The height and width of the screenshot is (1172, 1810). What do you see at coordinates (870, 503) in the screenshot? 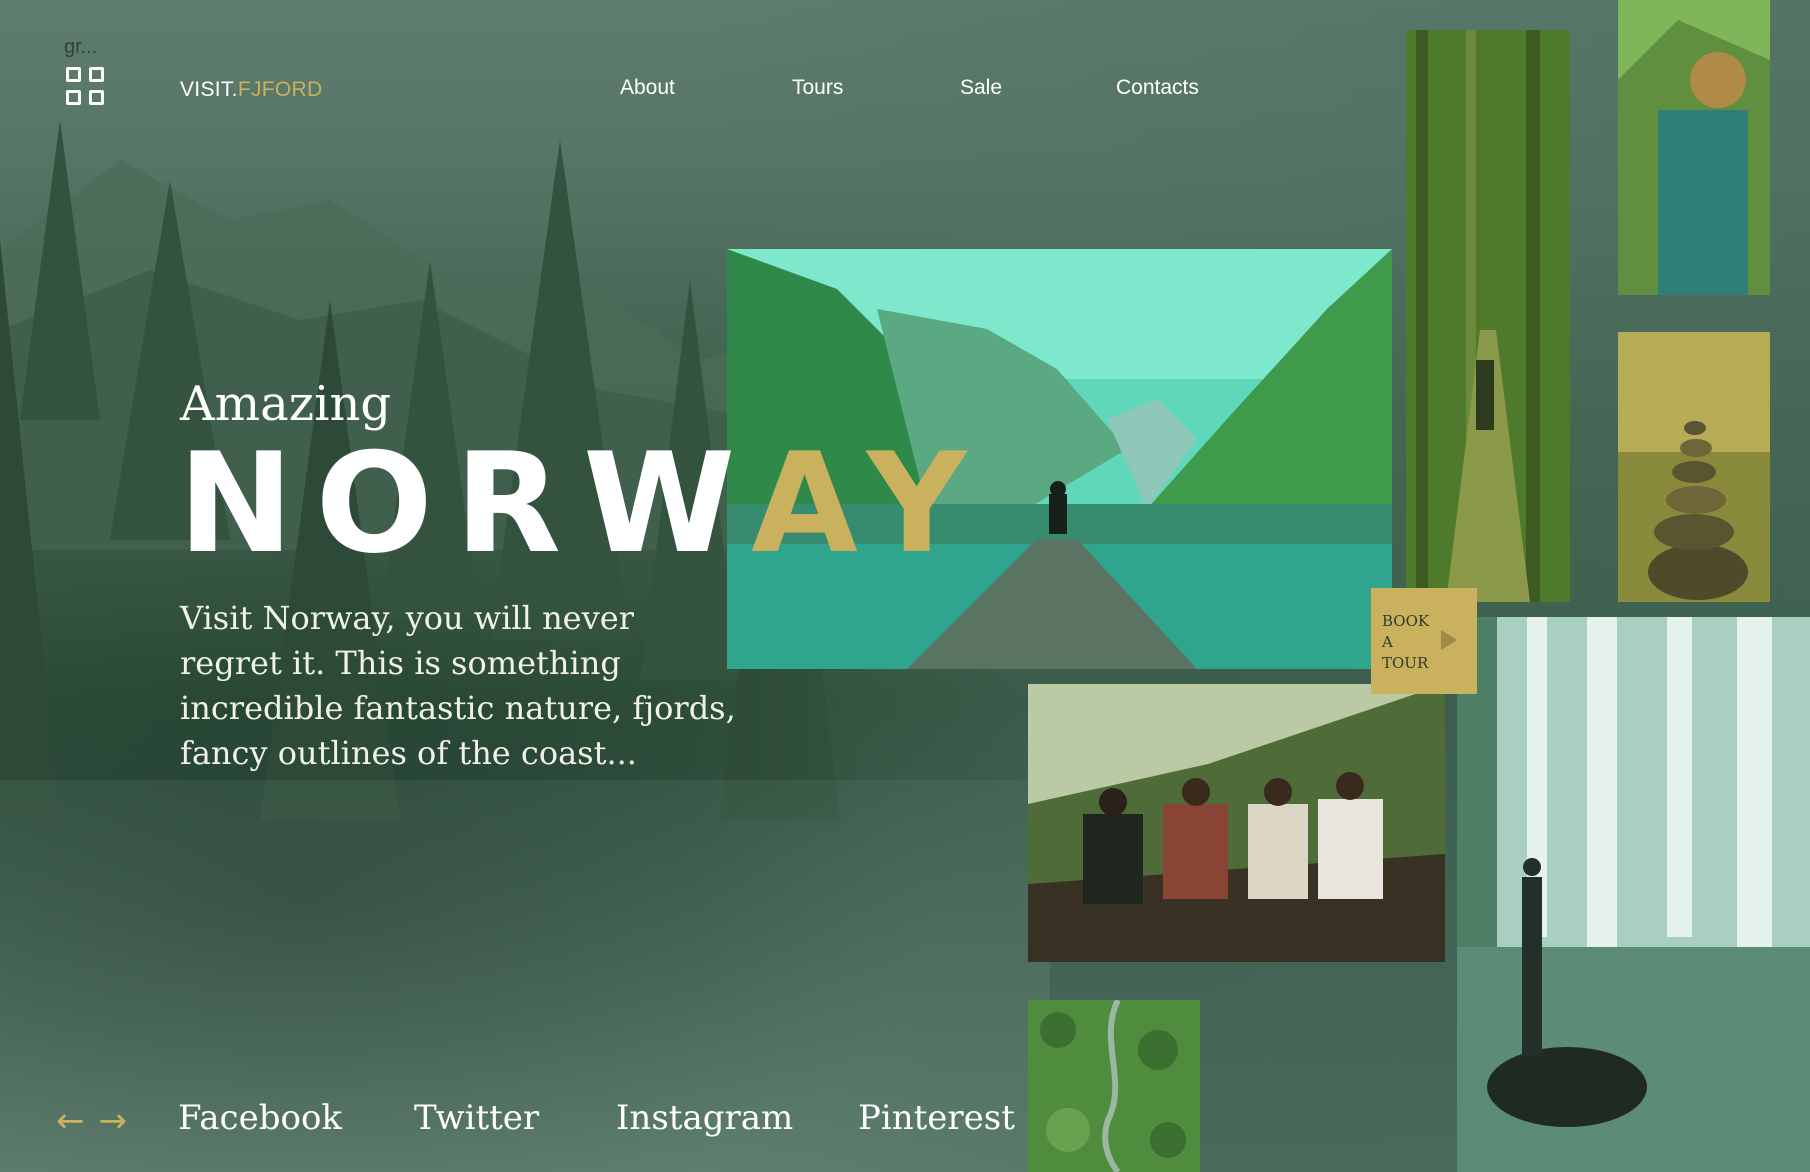
I see `hero-title-gold: AY` at bounding box center [870, 503].